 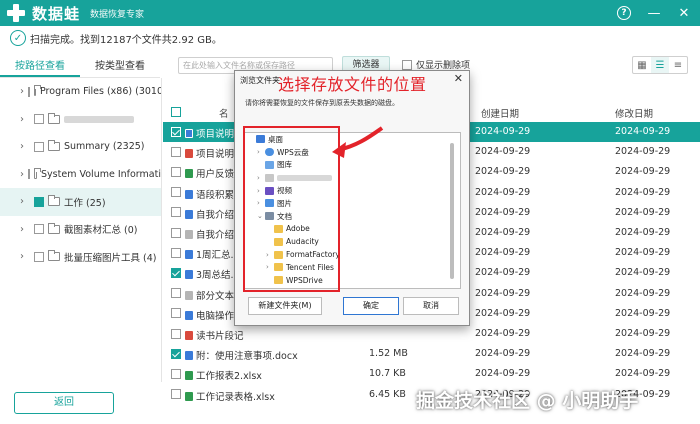 I want to click on tab-by-type: 按类型查看, so click(x=120, y=66).